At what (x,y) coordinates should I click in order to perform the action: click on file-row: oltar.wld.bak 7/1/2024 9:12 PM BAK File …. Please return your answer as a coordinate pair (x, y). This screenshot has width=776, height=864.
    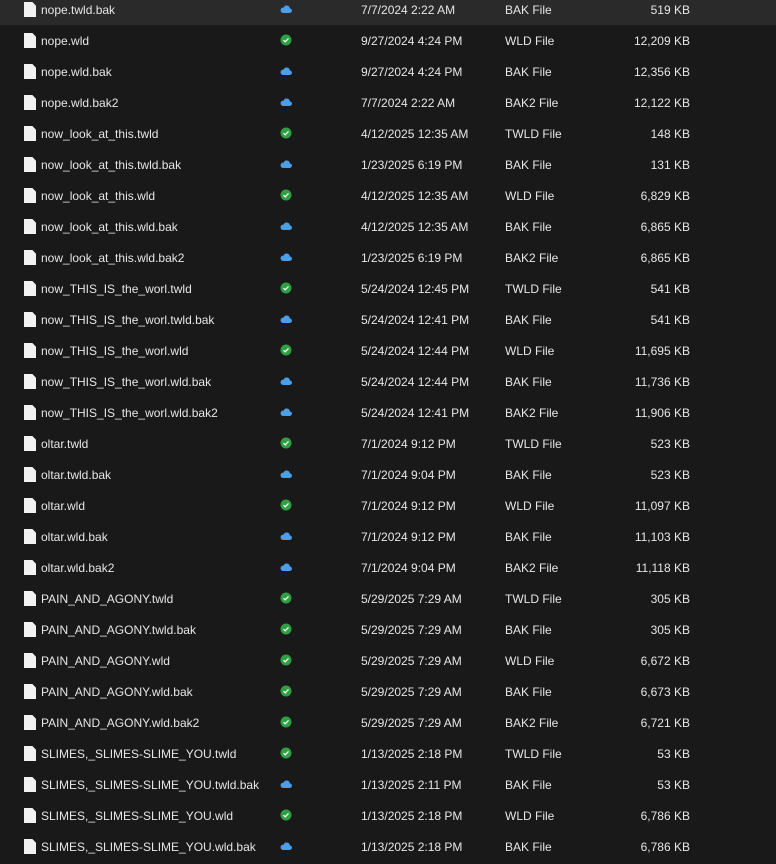
    Looking at the image, I should click on (388, 536).